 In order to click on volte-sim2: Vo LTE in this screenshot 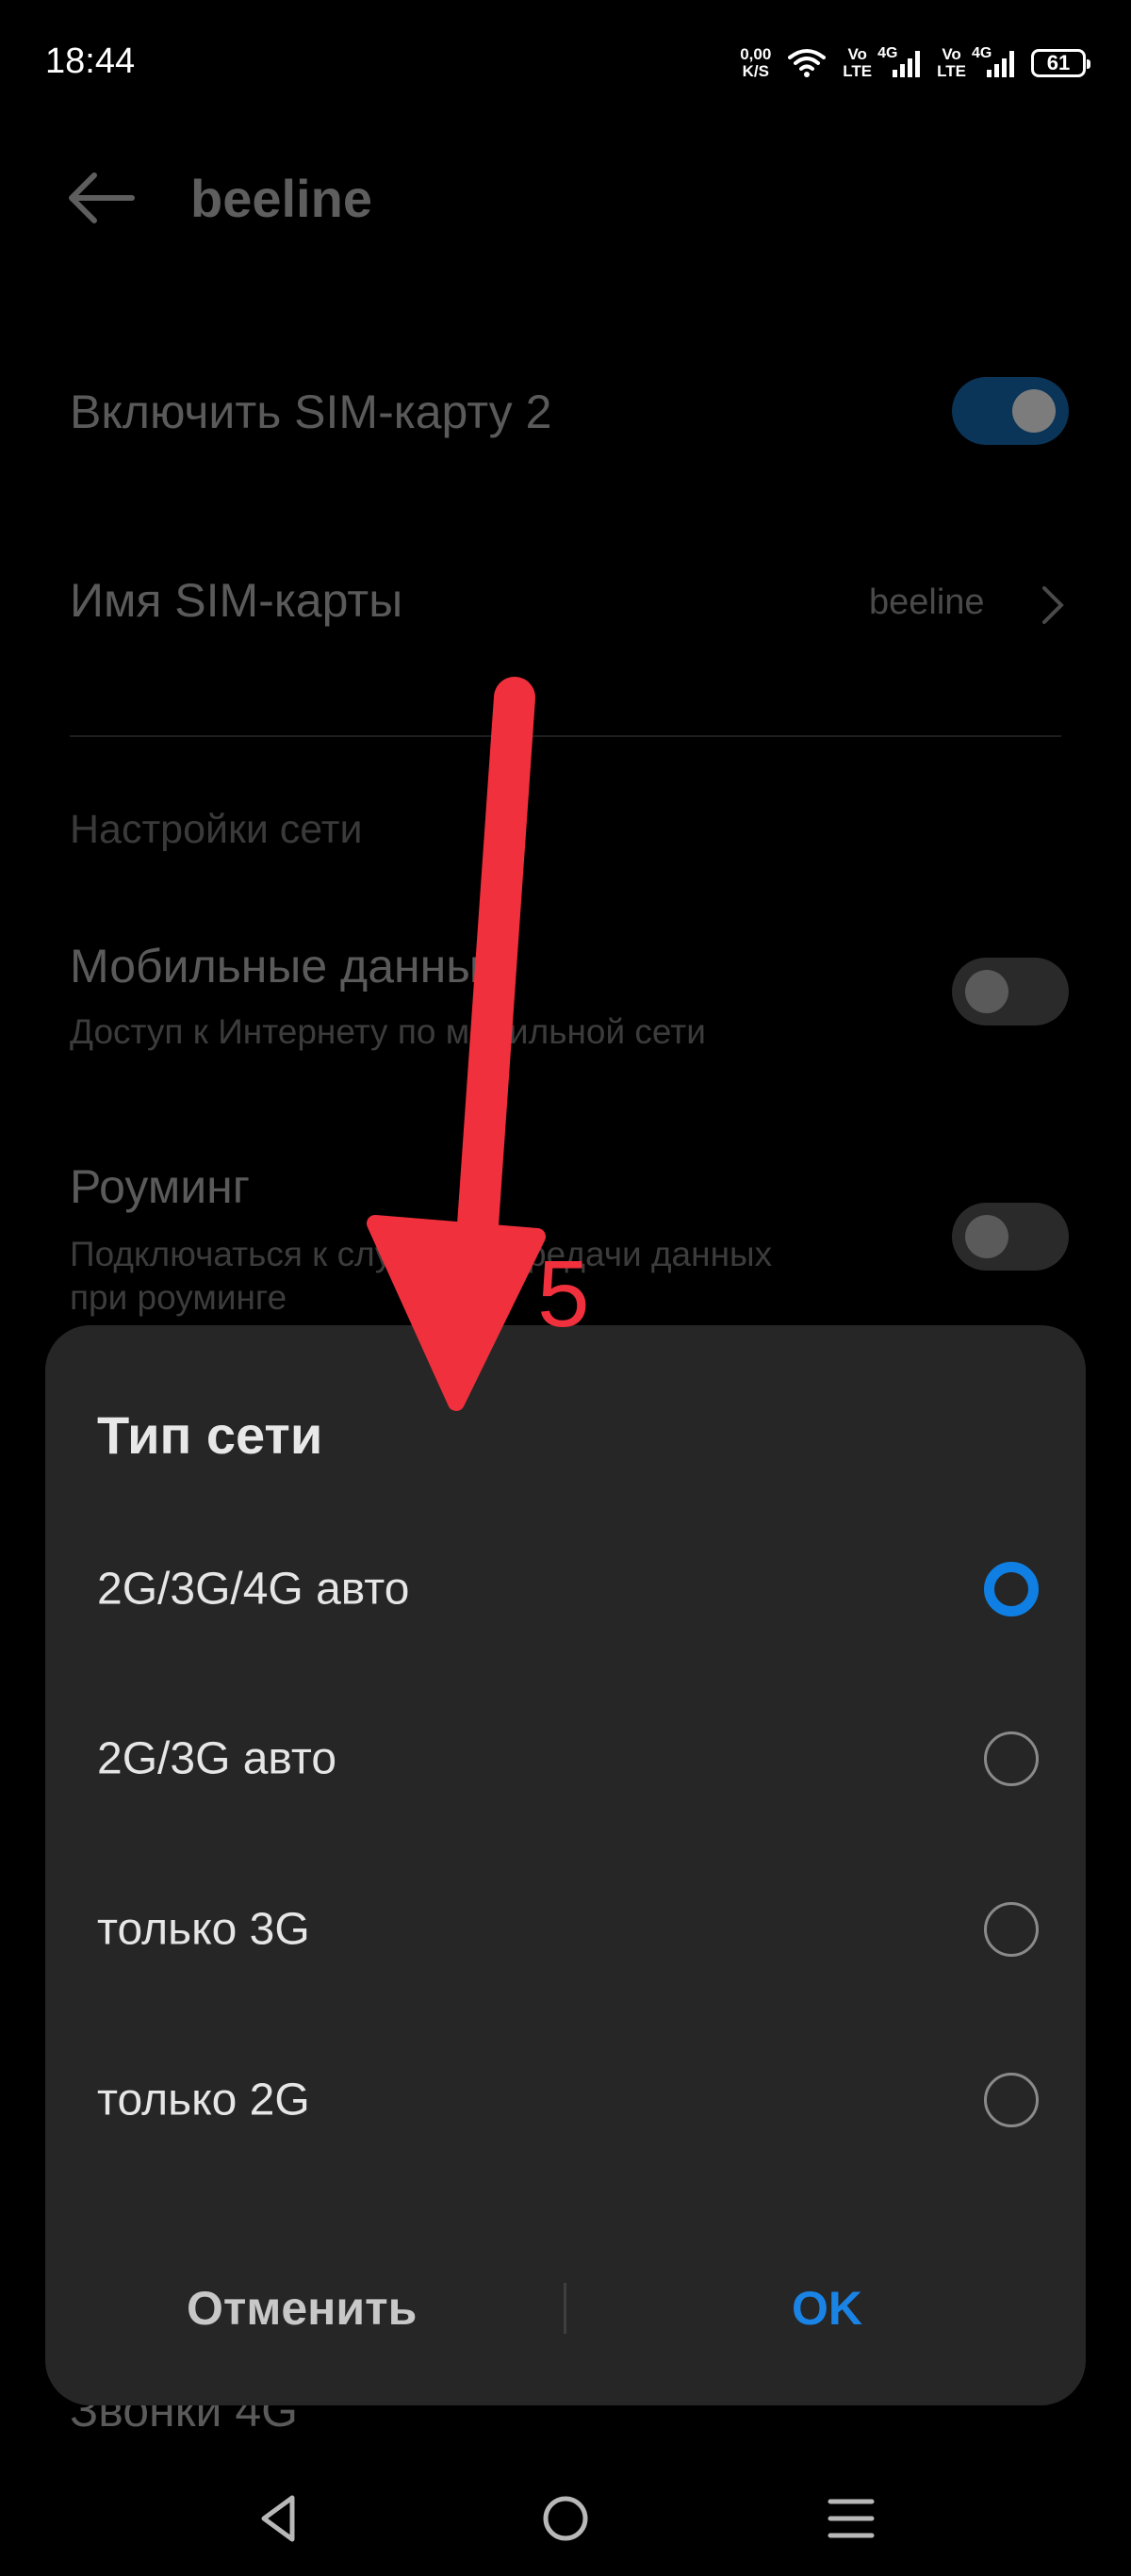, I will do `click(952, 63)`.